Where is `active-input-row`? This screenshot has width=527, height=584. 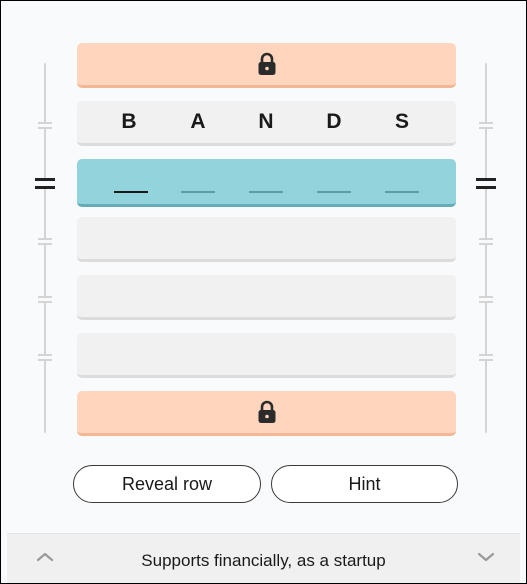
active-input-row is located at coordinates (266, 183).